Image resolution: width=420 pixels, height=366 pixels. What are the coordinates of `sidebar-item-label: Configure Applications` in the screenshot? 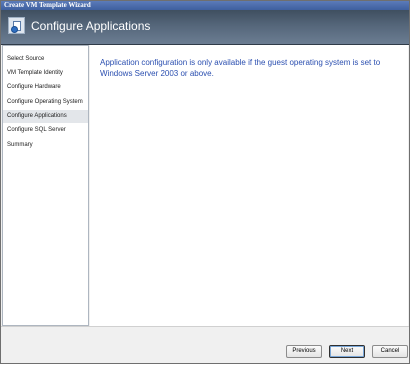 It's located at (37, 116).